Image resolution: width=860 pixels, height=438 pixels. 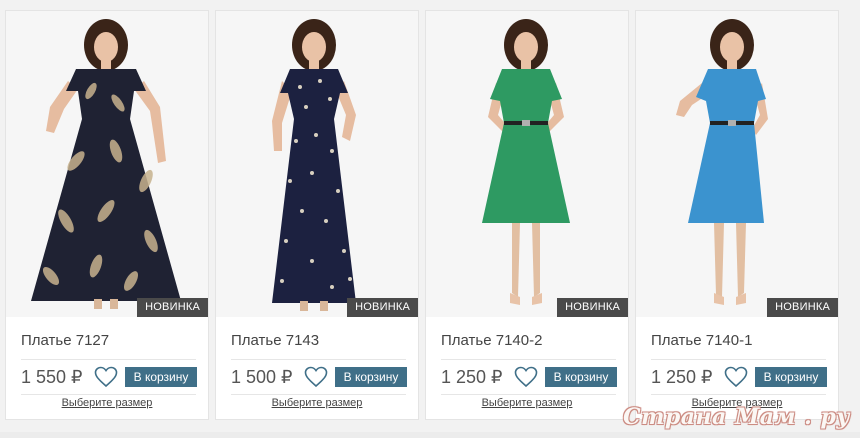 I want to click on product-price: 1 500 ₽, so click(x=262, y=377).